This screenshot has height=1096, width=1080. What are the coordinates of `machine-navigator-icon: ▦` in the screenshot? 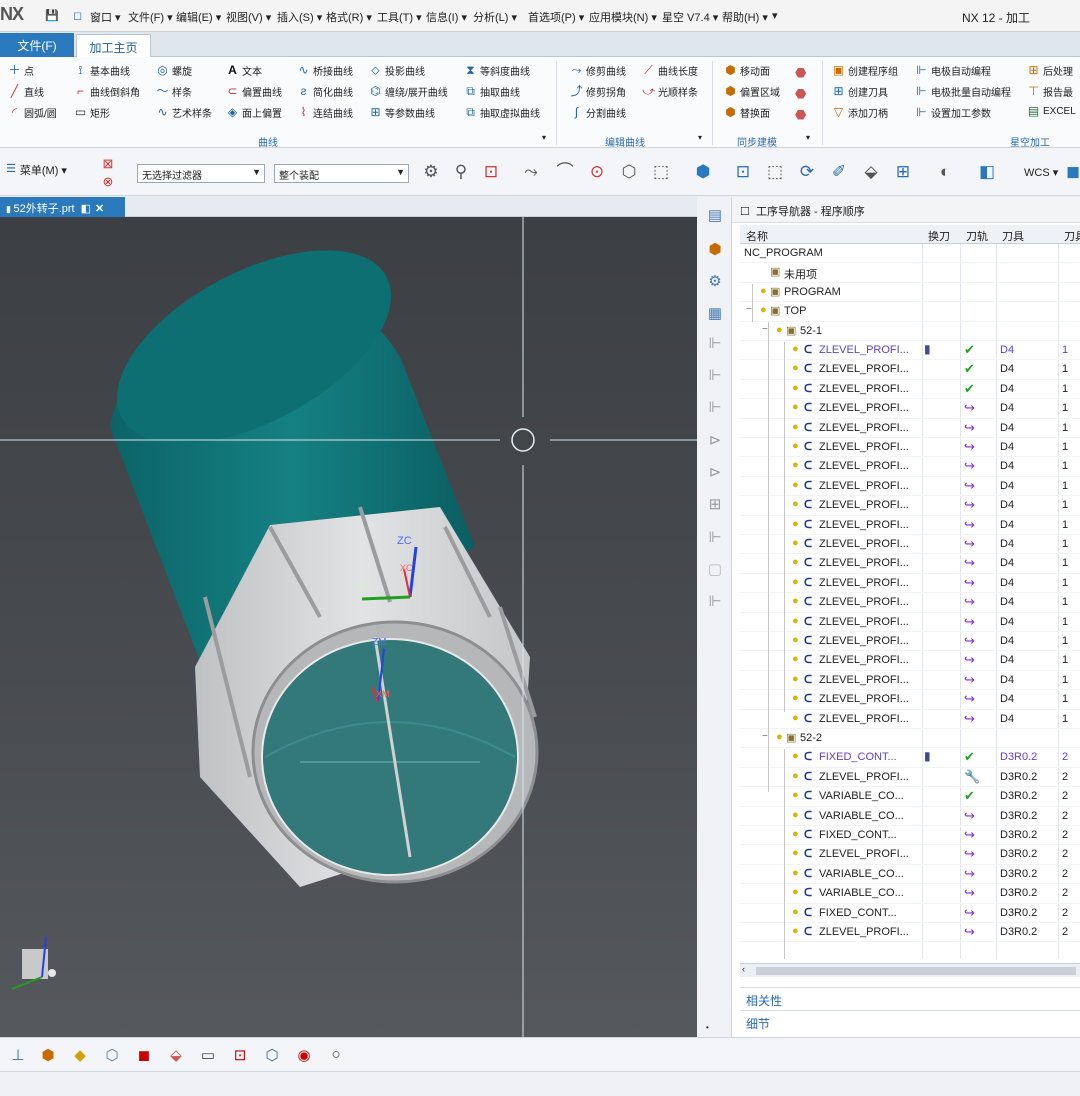 It's located at (715, 314).